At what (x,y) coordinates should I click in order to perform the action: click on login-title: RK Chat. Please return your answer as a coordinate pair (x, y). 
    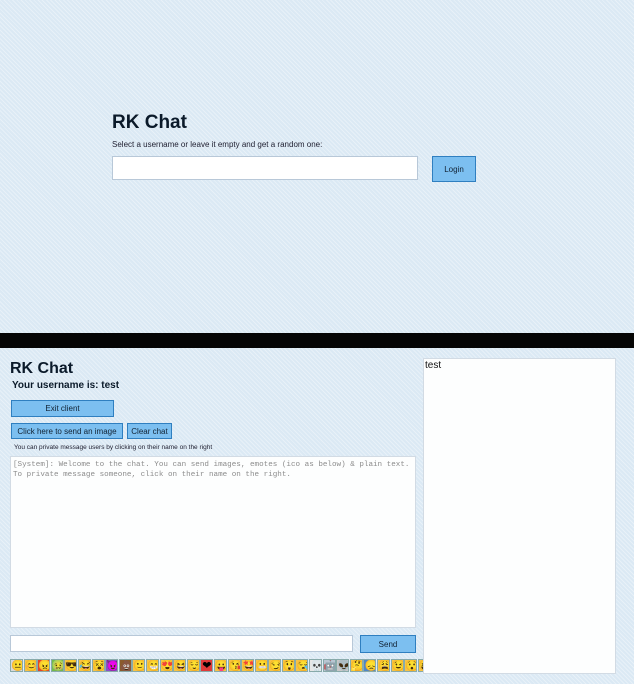
    Looking at the image, I should click on (149, 122).